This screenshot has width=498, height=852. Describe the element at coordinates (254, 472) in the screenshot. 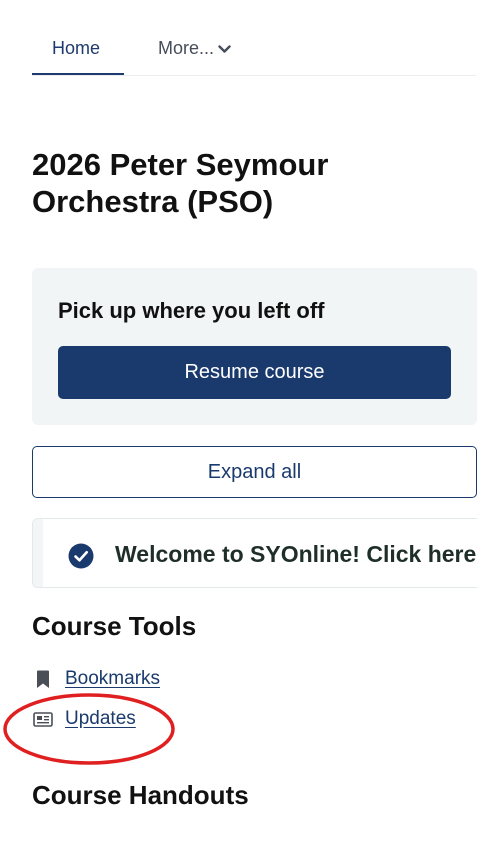

I see `expand-all-button: Expand all` at that location.